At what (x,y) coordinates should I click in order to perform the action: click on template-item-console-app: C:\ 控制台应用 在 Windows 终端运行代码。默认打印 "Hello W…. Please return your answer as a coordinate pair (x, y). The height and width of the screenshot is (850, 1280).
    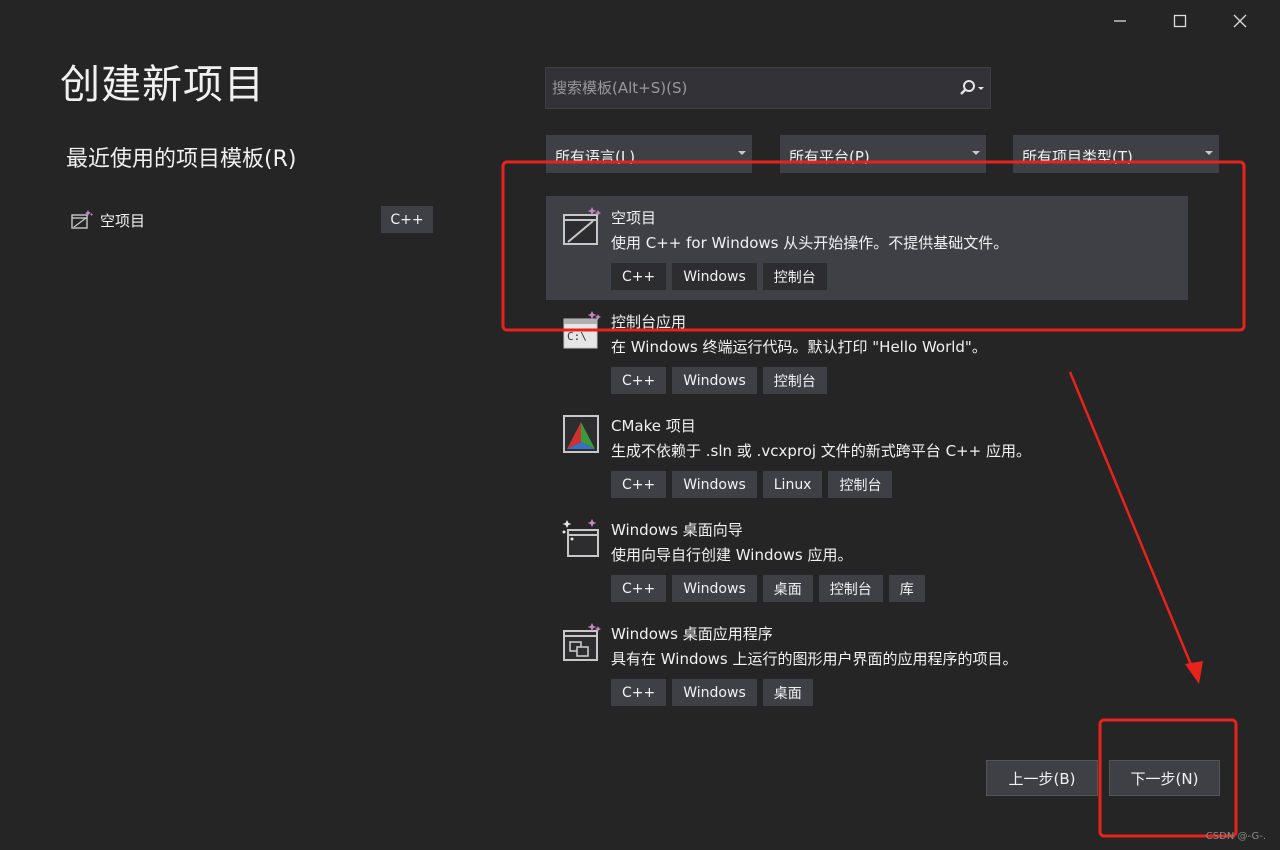
    Looking at the image, I should click on (867, 352).